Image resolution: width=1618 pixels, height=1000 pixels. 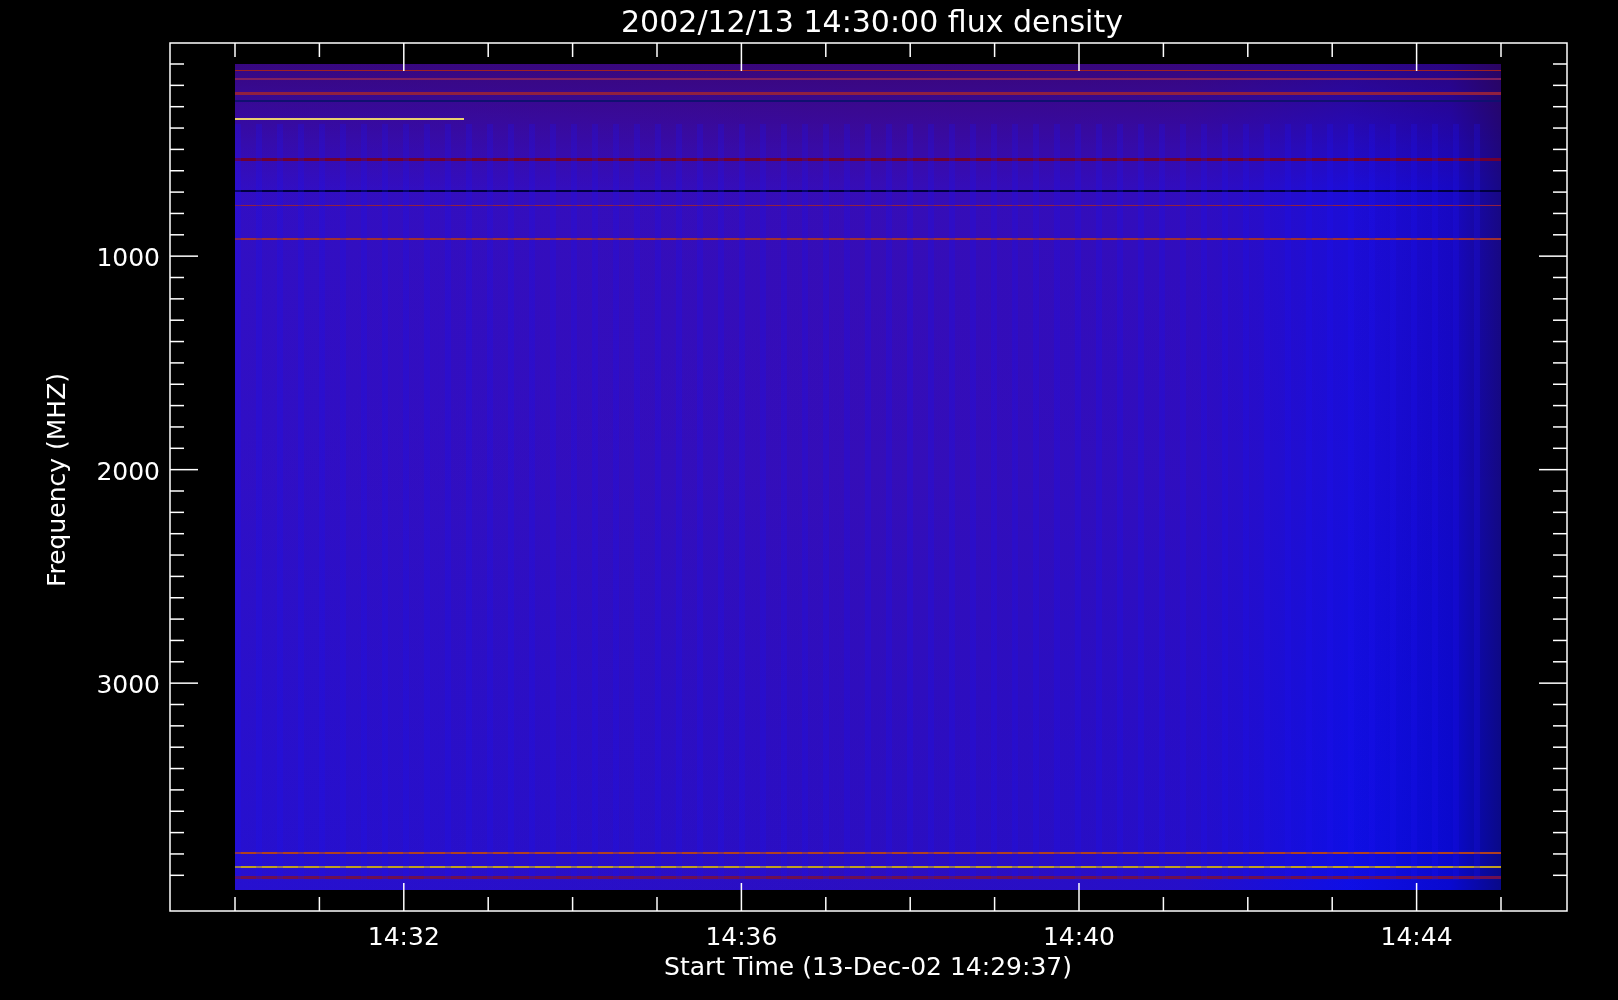 I want to click on y-tick-label: 3000, so click(x=128, y=685).